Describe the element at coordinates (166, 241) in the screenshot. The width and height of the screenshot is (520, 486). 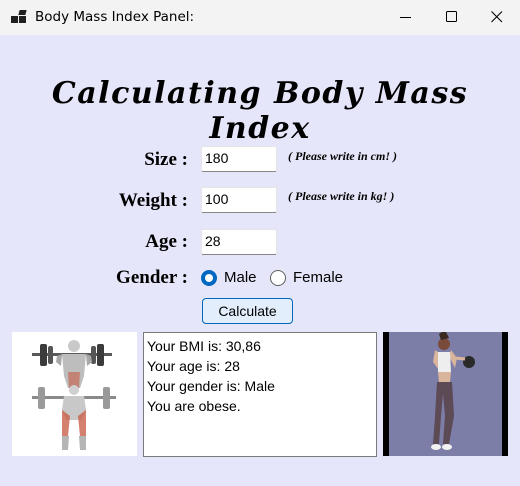
I see `age-label: Age :` at that location.